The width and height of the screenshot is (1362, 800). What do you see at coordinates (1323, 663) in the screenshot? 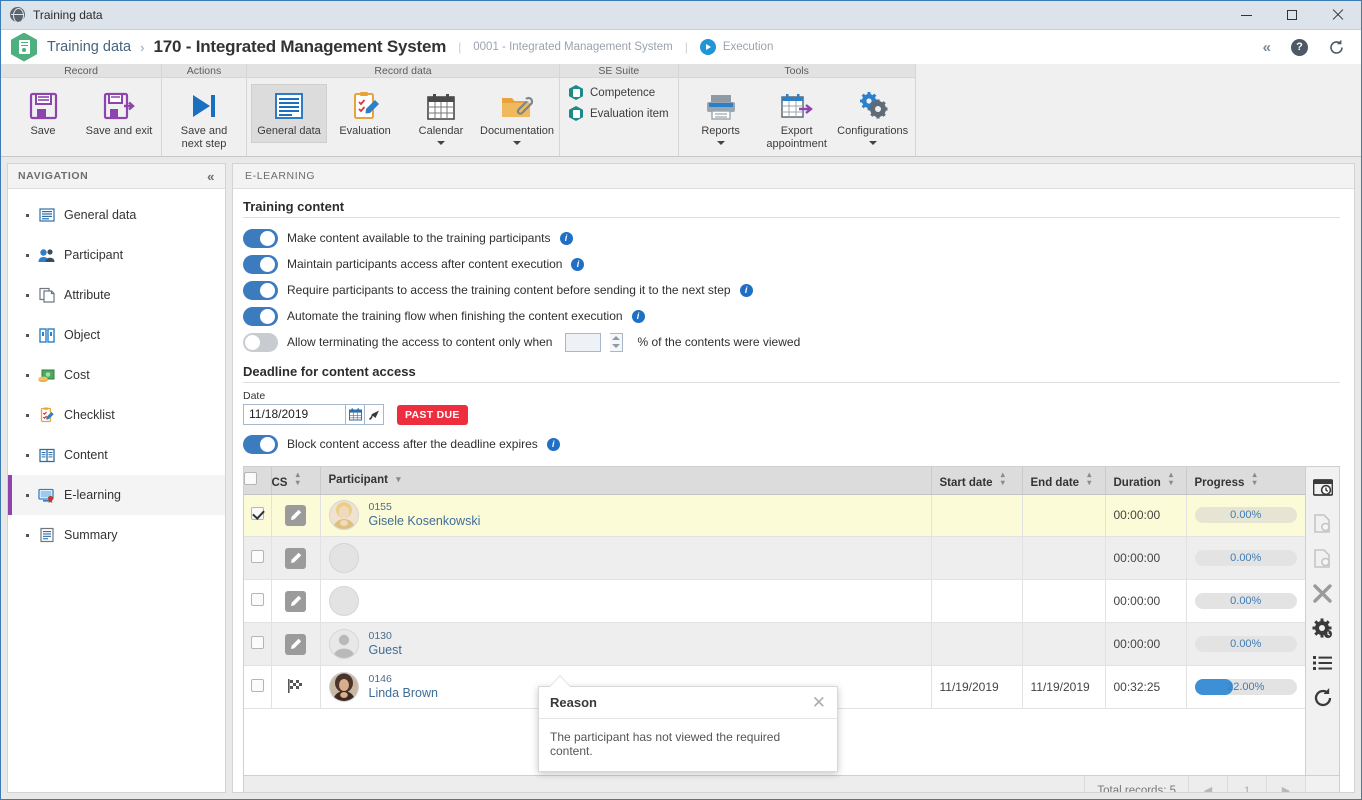
I see `list-icon` at bounding box center [1323, 663].